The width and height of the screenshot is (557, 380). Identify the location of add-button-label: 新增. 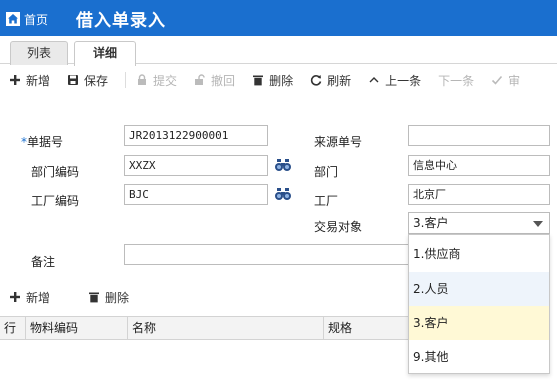
(38, 80).